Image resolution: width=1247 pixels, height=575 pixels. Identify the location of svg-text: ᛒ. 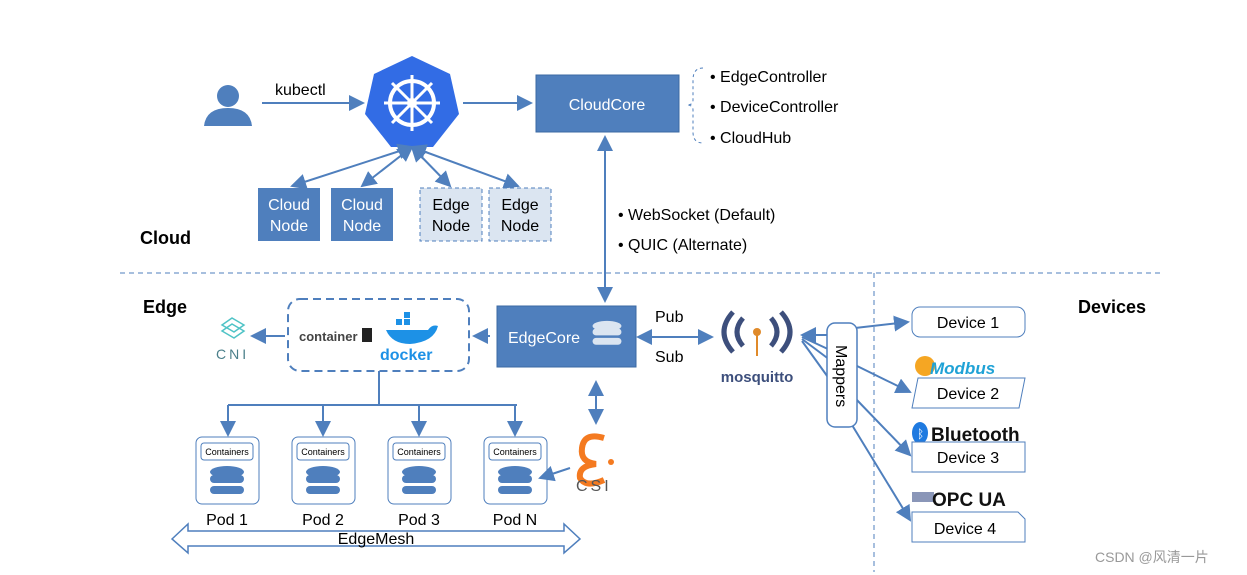
(920, 434).